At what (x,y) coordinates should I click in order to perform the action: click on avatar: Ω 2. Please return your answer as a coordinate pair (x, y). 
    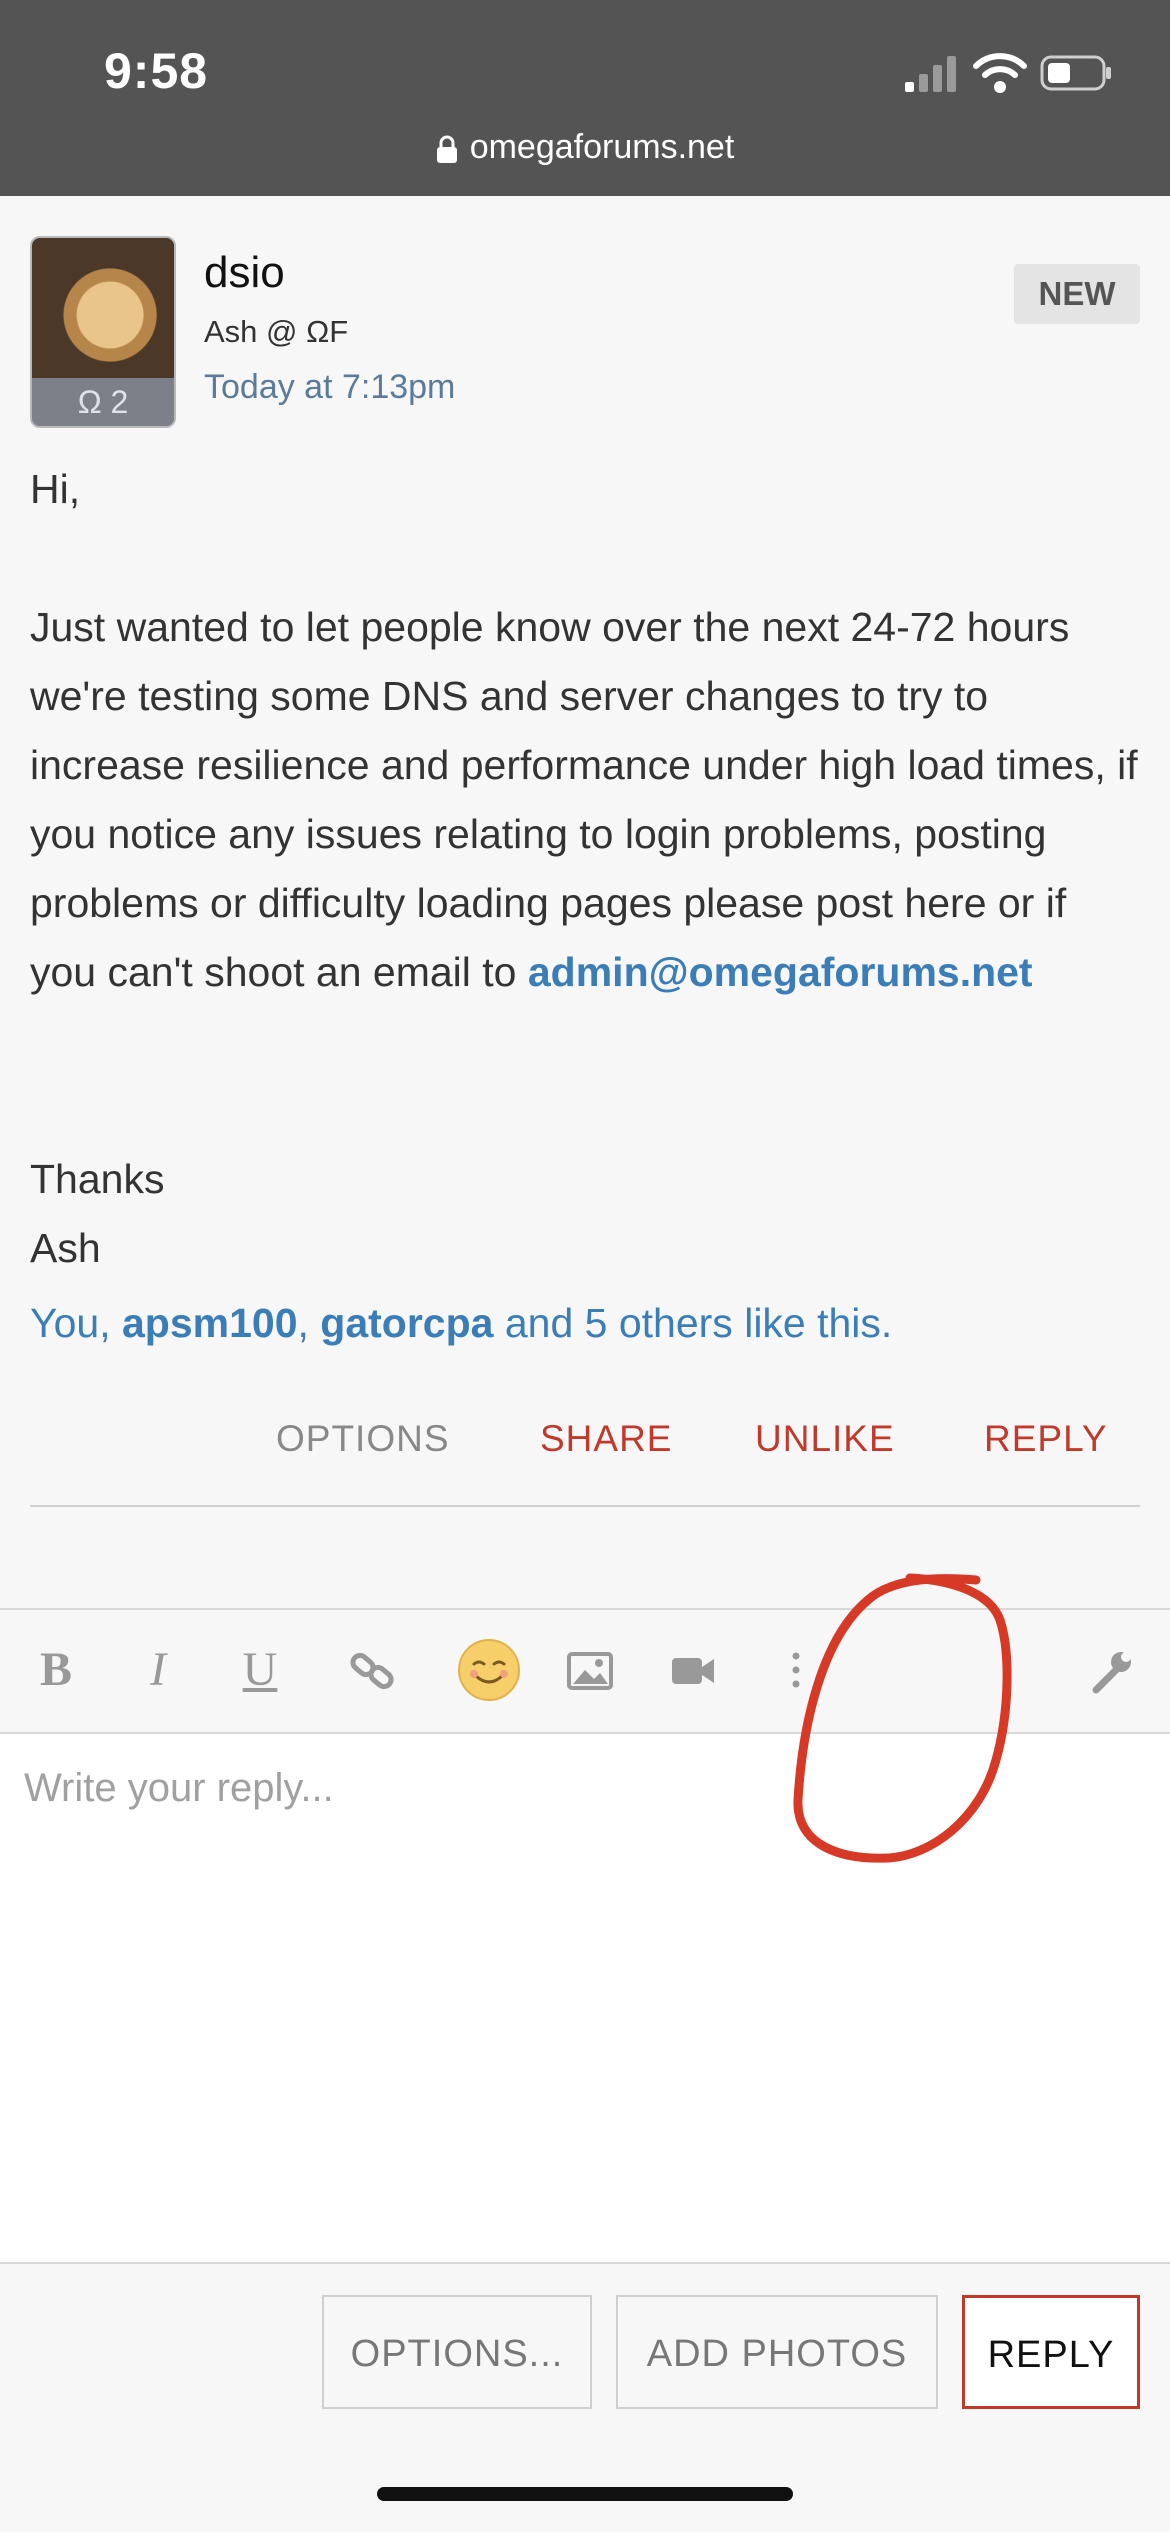
    Looking at the image, I should click on (103, 332).